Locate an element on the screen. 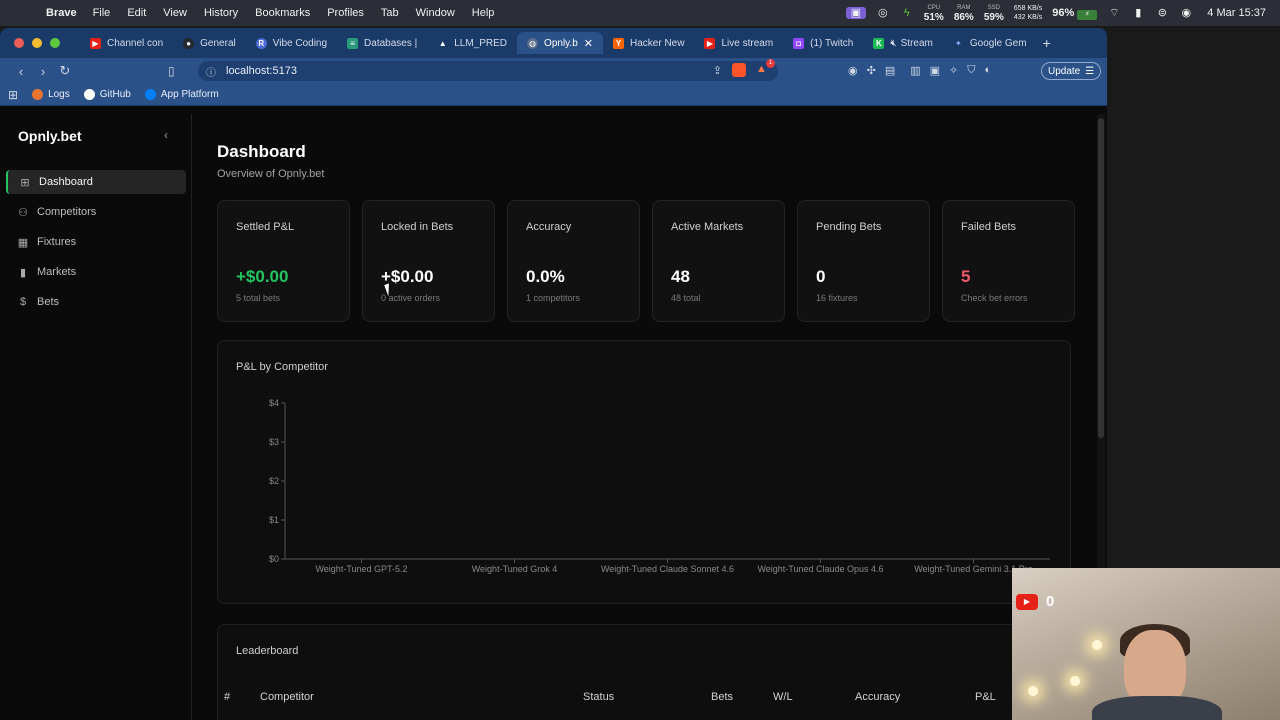  bookmark-github: GitHub is located at coordinates (107, 94).